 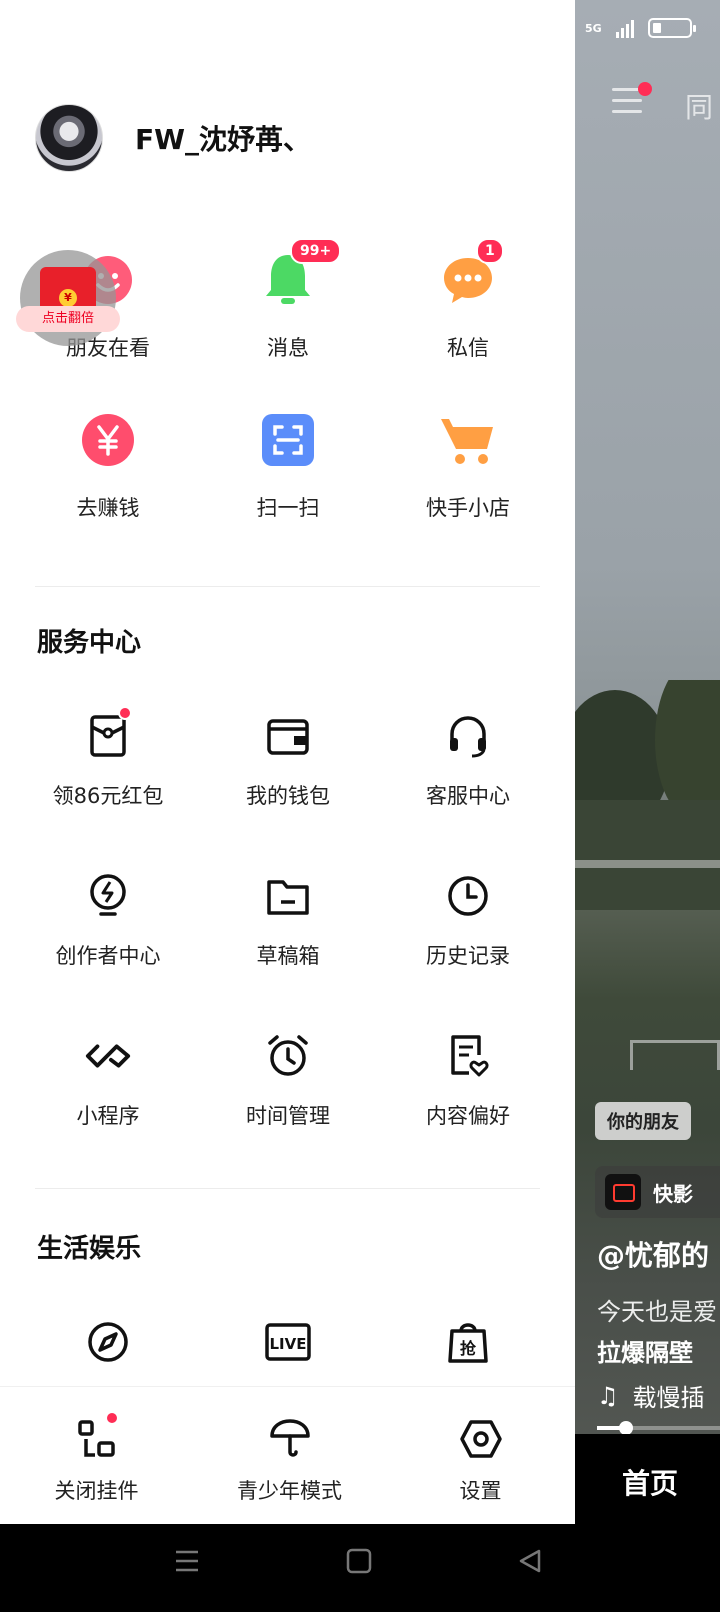 I want to click on bottom-bar-label: 青少年模式, so click(x=289, y=1491).